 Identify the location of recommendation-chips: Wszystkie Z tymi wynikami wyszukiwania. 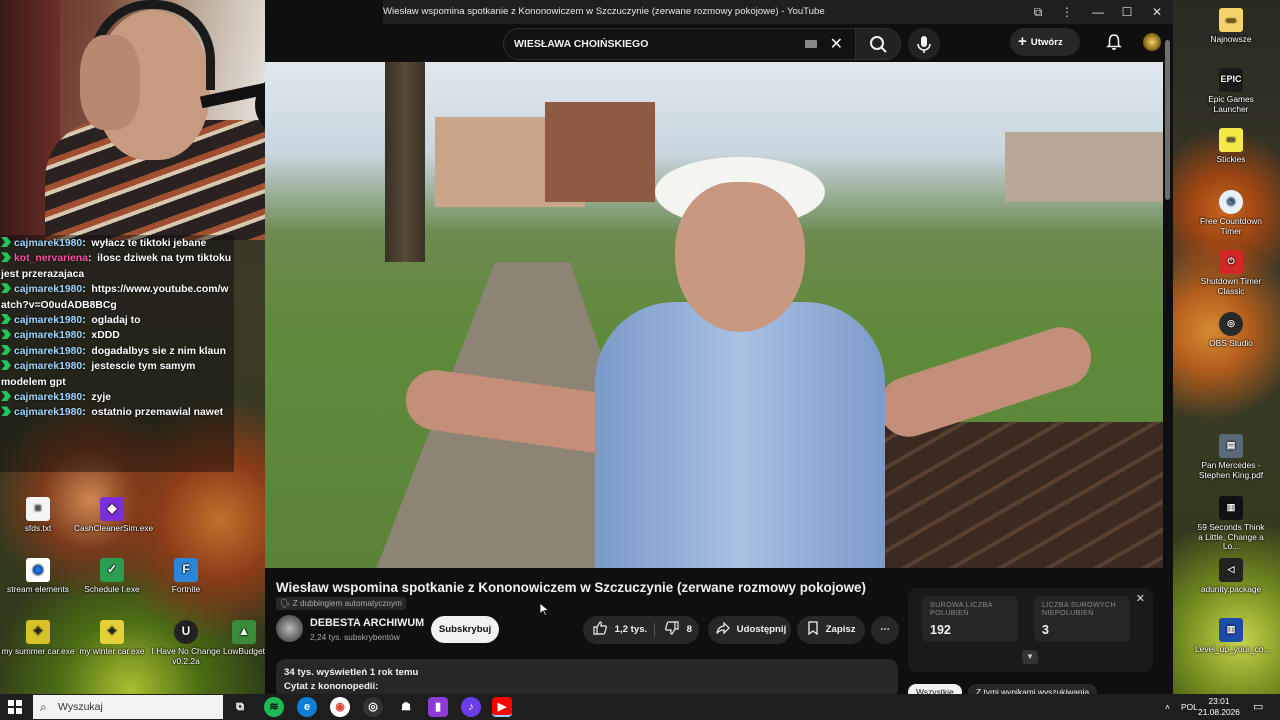
(1004, 689).